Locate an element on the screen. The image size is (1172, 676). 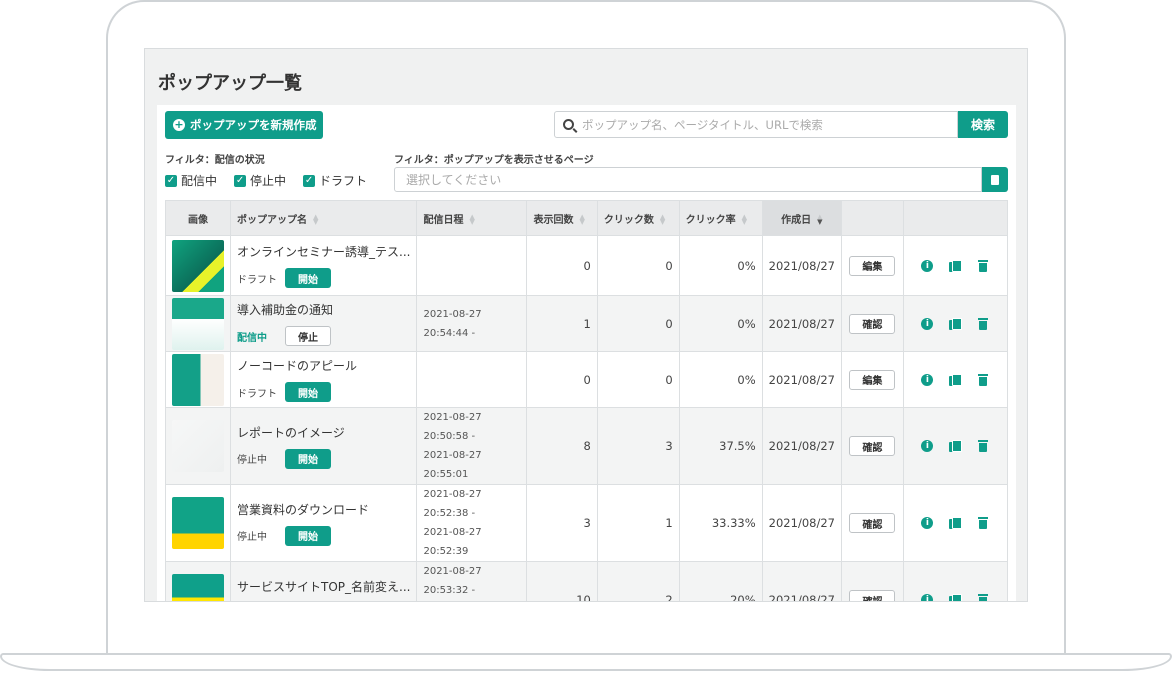
table-row: ノーコードのアピール ドラフト 開始 0 0 0% 2021/08/27 編集 i is located at coordinates (587, 379).